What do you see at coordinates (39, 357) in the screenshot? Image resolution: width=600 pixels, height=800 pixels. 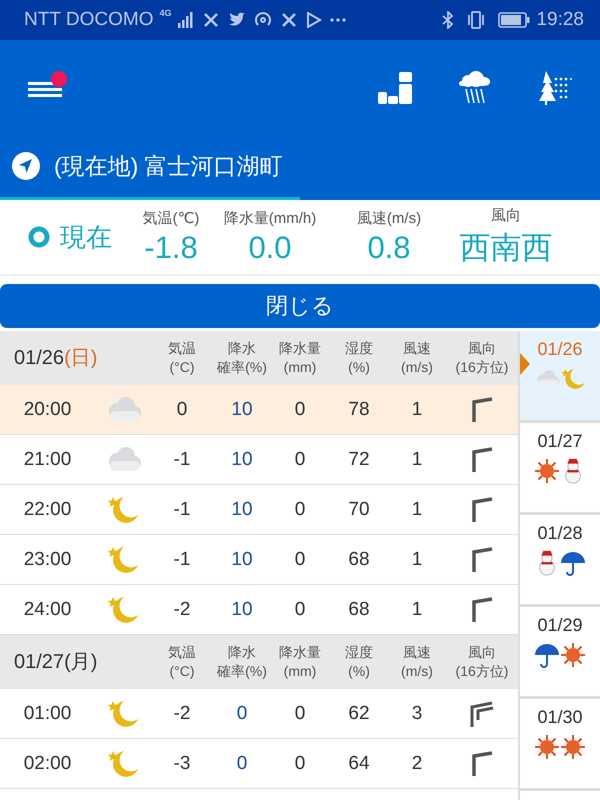 I see `date-label: 01/26` at bounding box center [39, 357].